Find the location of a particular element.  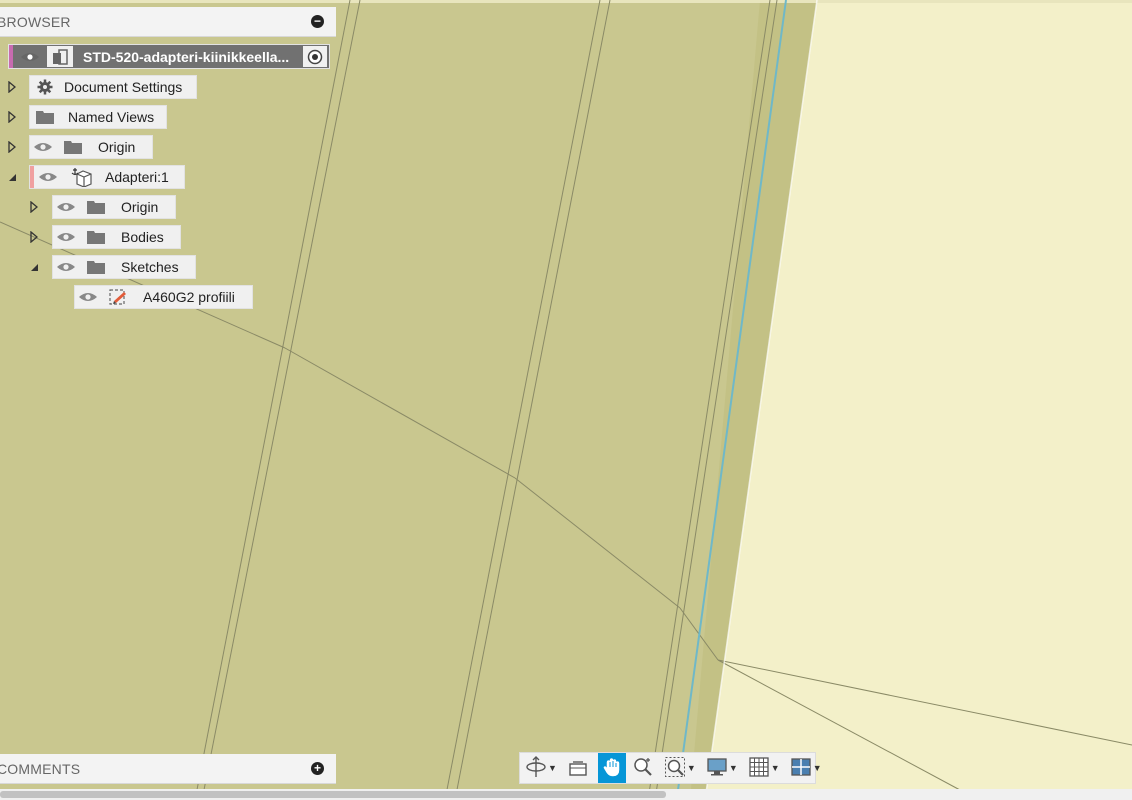

comments-title: COMMENTS is located at coordinates (40, 768).